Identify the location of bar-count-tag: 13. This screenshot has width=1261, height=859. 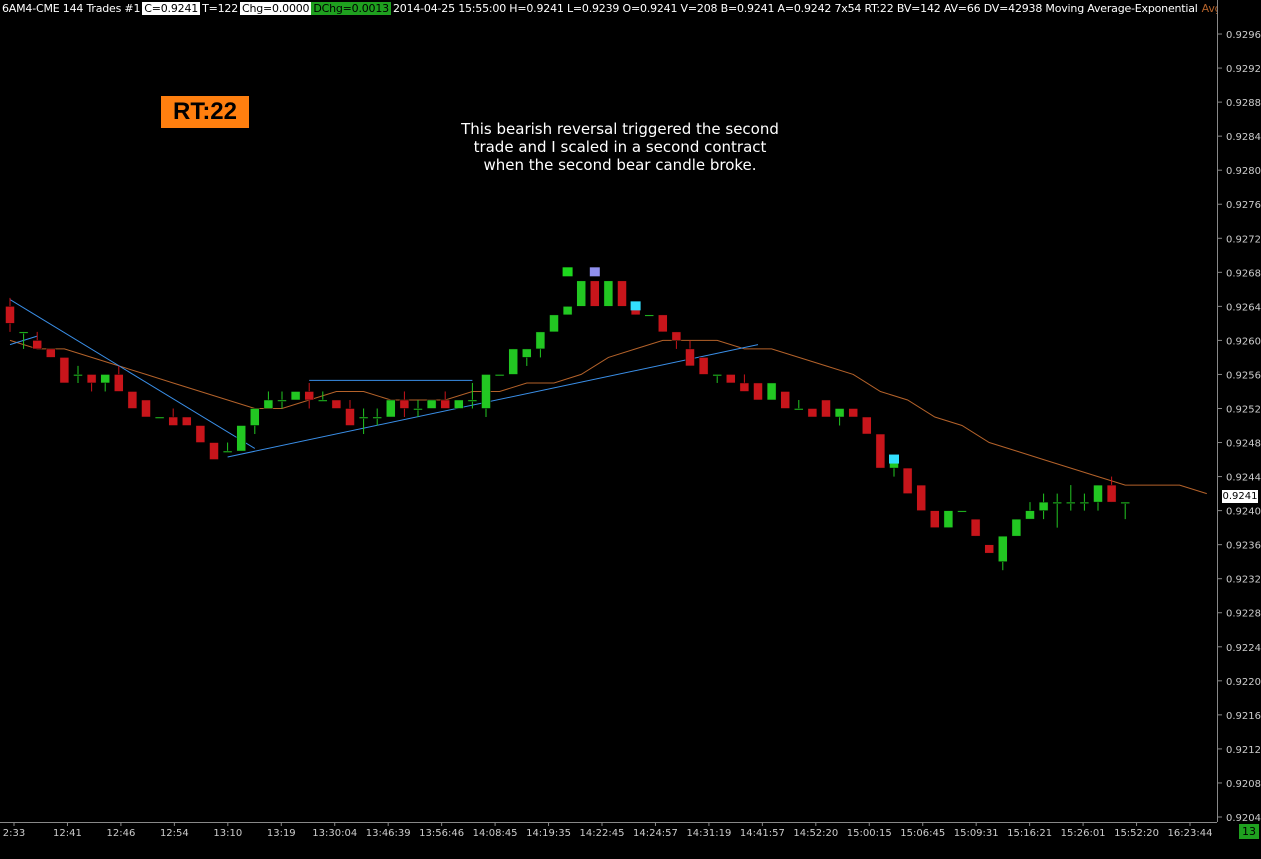
(1249, 831).